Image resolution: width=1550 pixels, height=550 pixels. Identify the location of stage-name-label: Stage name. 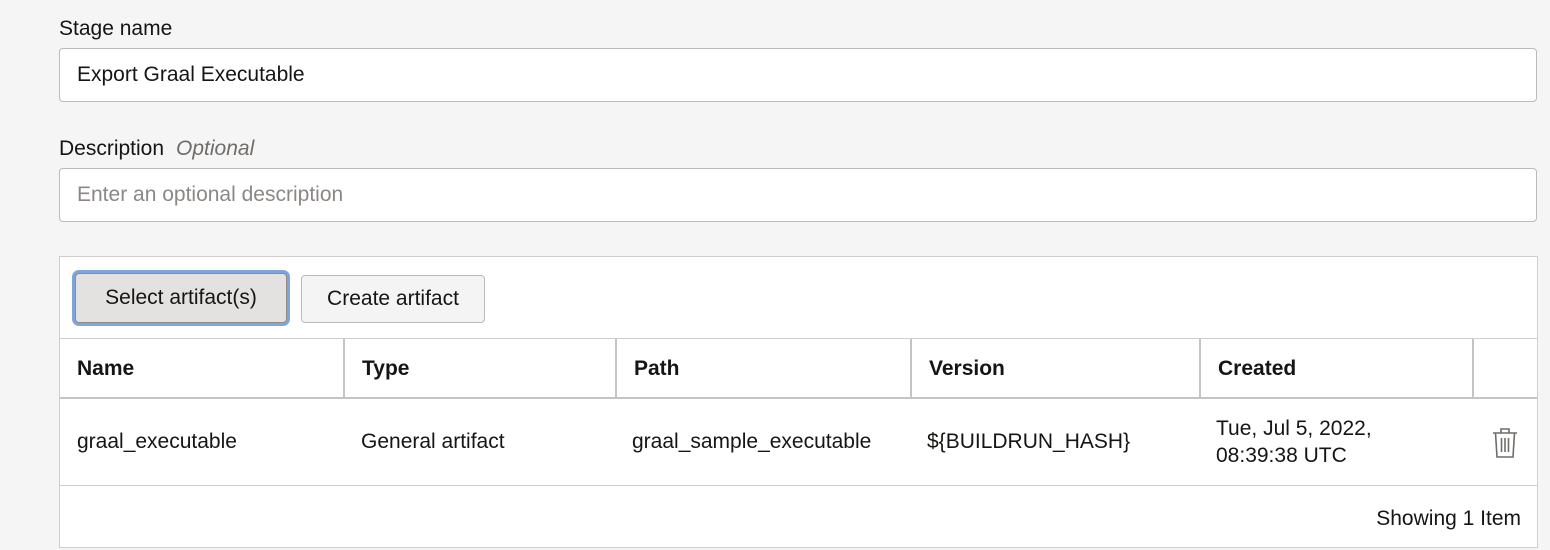
(115, 29).